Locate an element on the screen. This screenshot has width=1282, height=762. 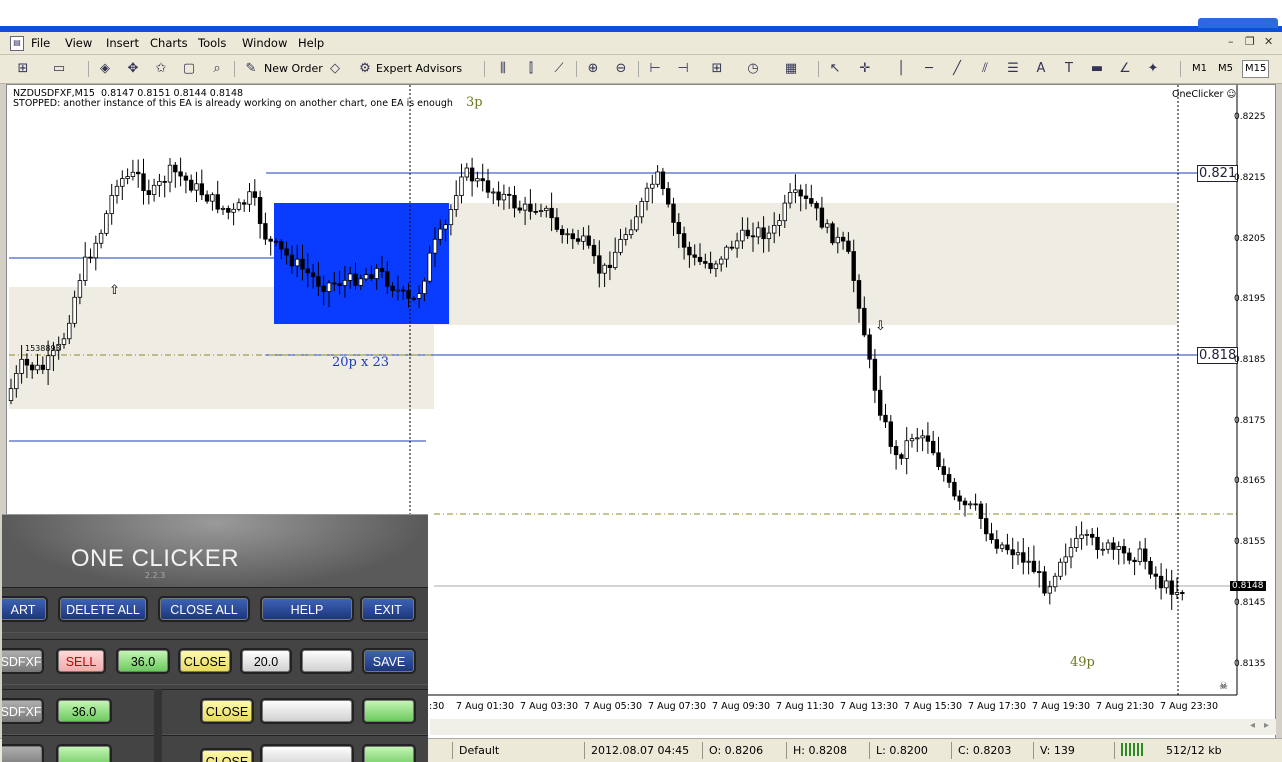
menu-insert: Insert is located at coordinates (122, 43).